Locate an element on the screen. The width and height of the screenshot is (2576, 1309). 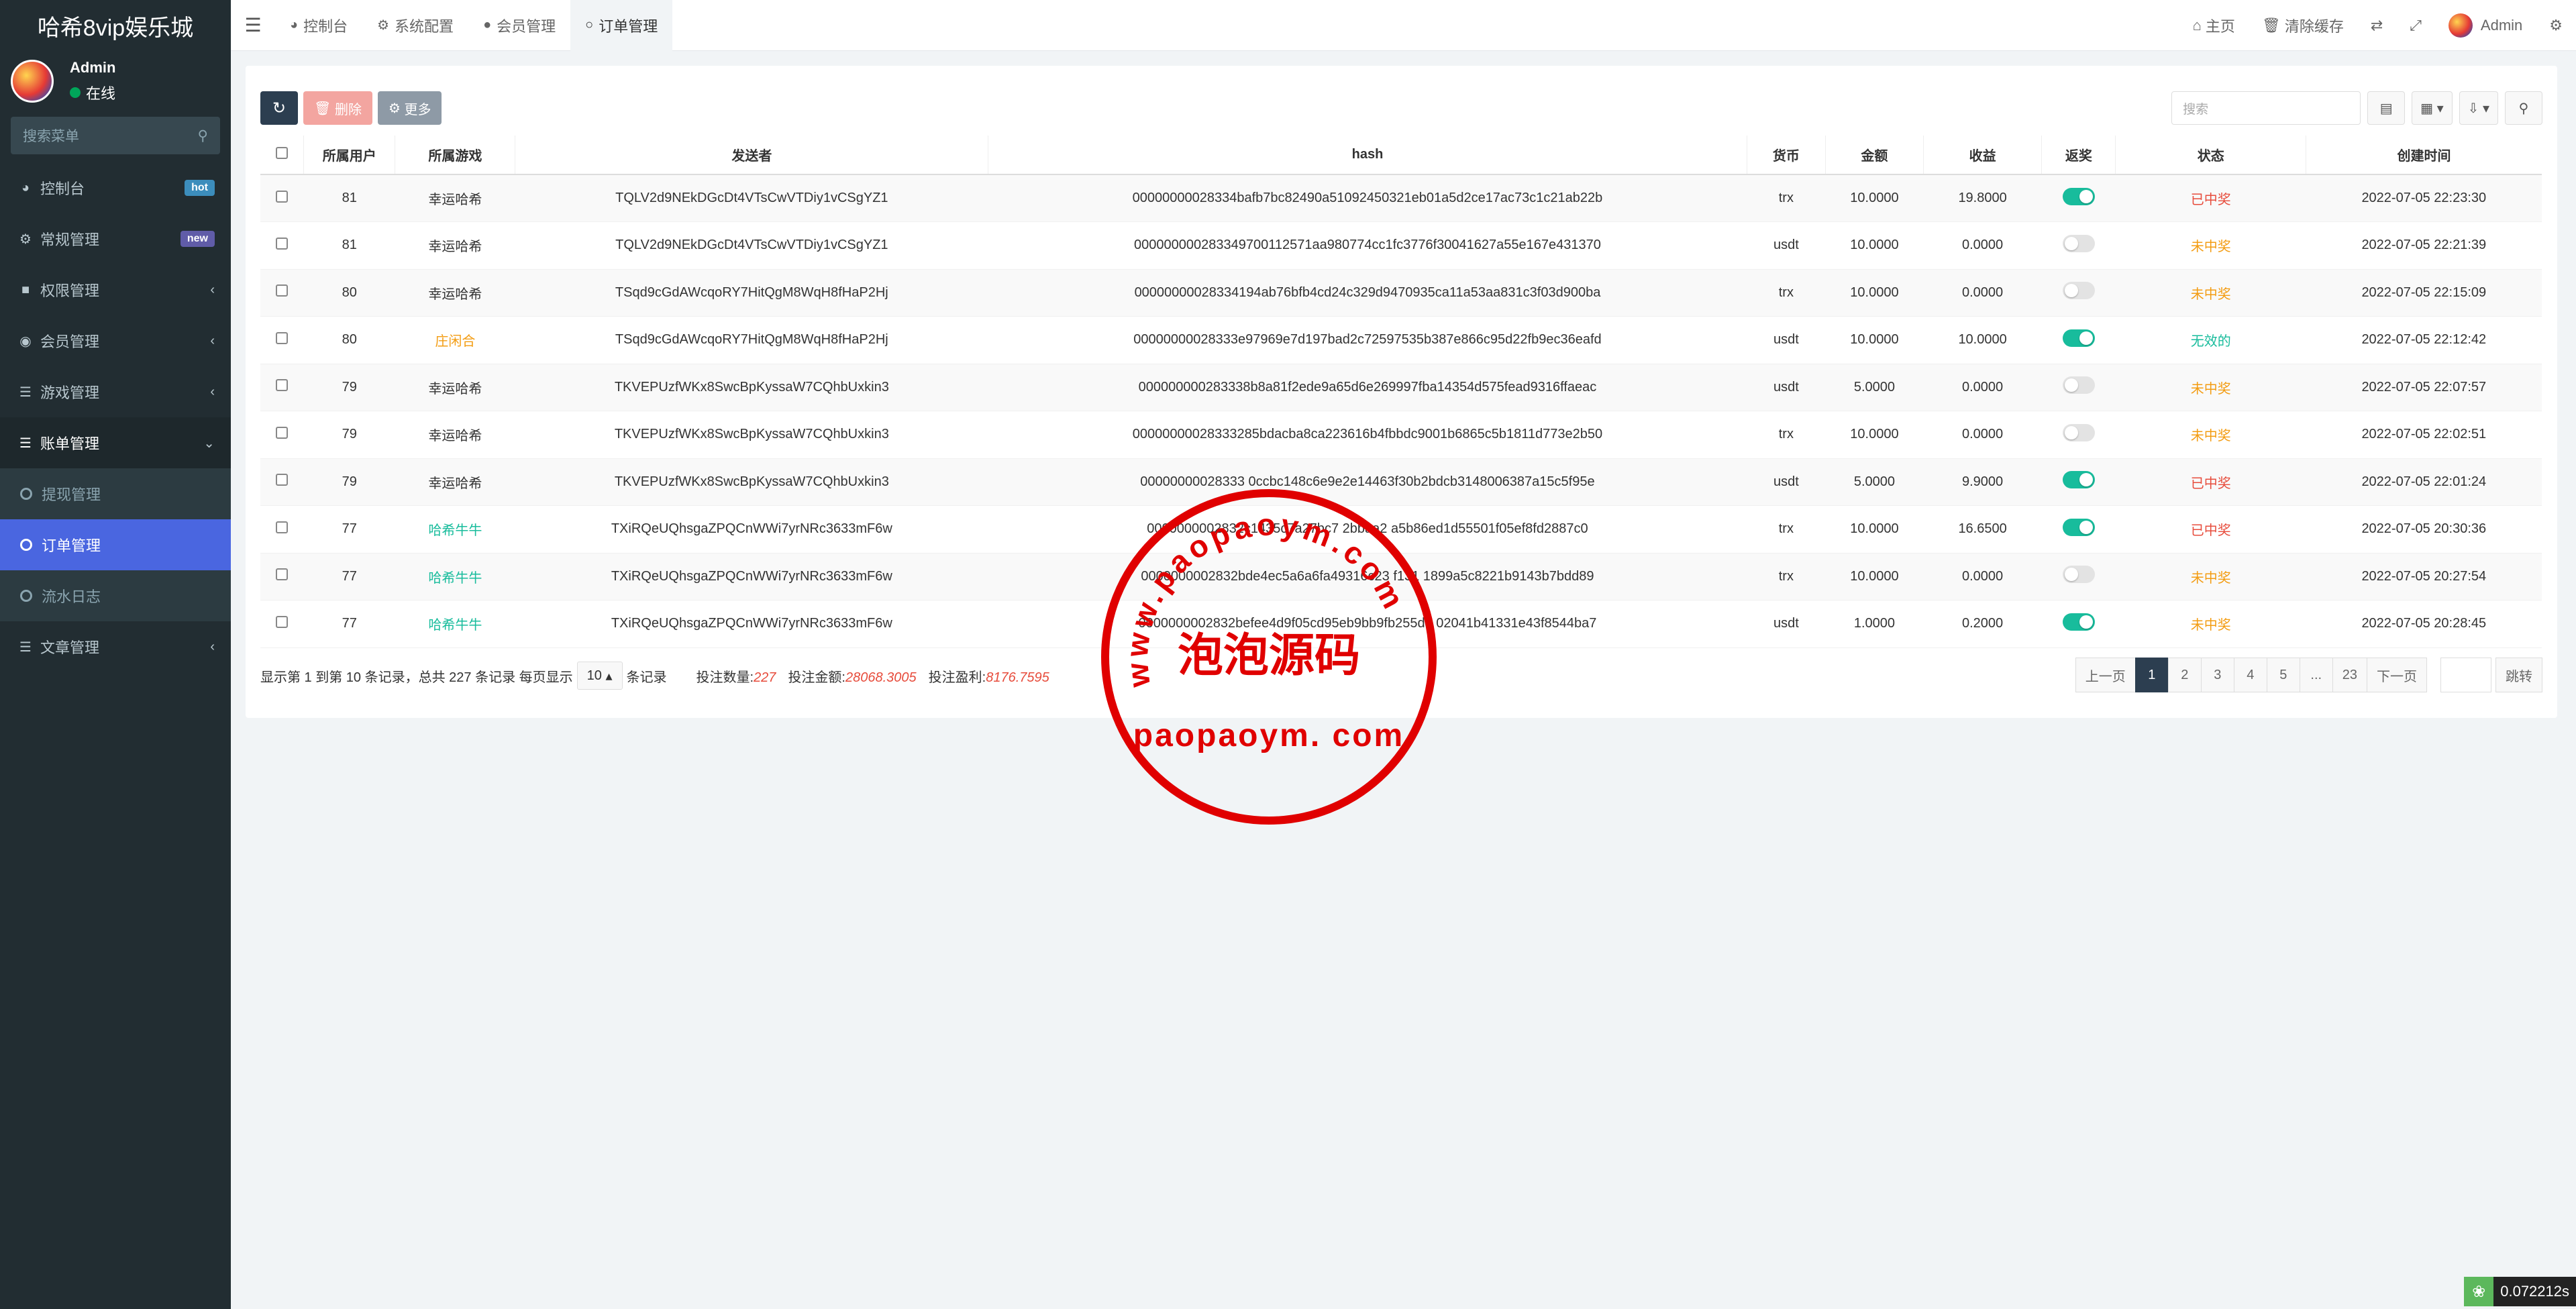
page-button: 4 is located at coordinates (2250, 675).